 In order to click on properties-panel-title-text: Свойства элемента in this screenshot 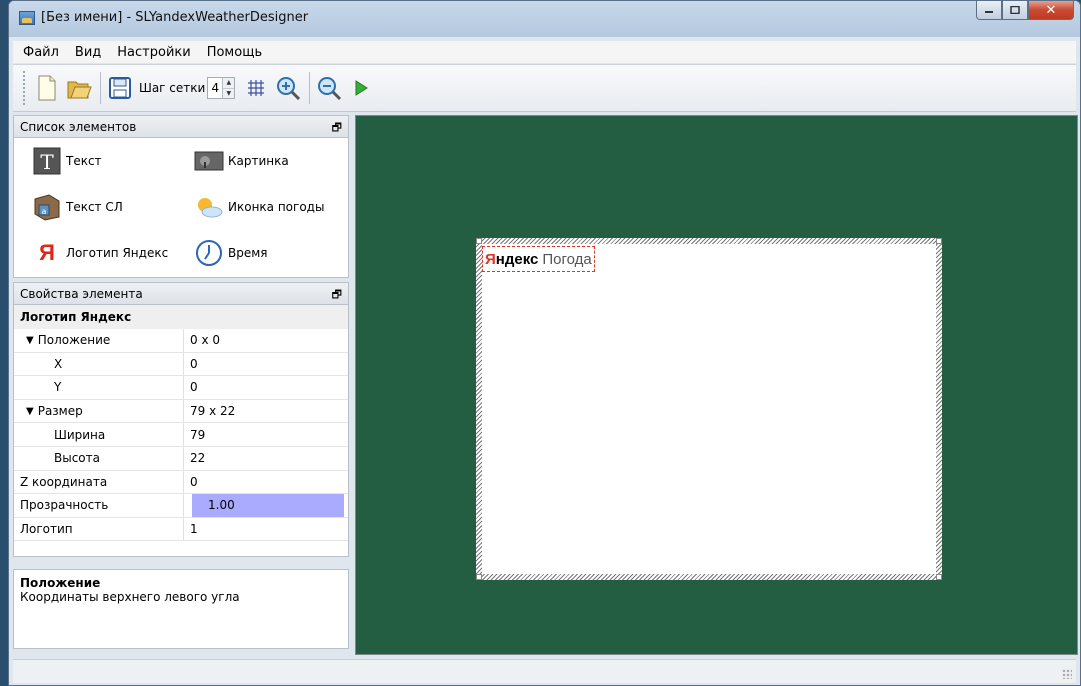, I will do `click(81, 293)`.